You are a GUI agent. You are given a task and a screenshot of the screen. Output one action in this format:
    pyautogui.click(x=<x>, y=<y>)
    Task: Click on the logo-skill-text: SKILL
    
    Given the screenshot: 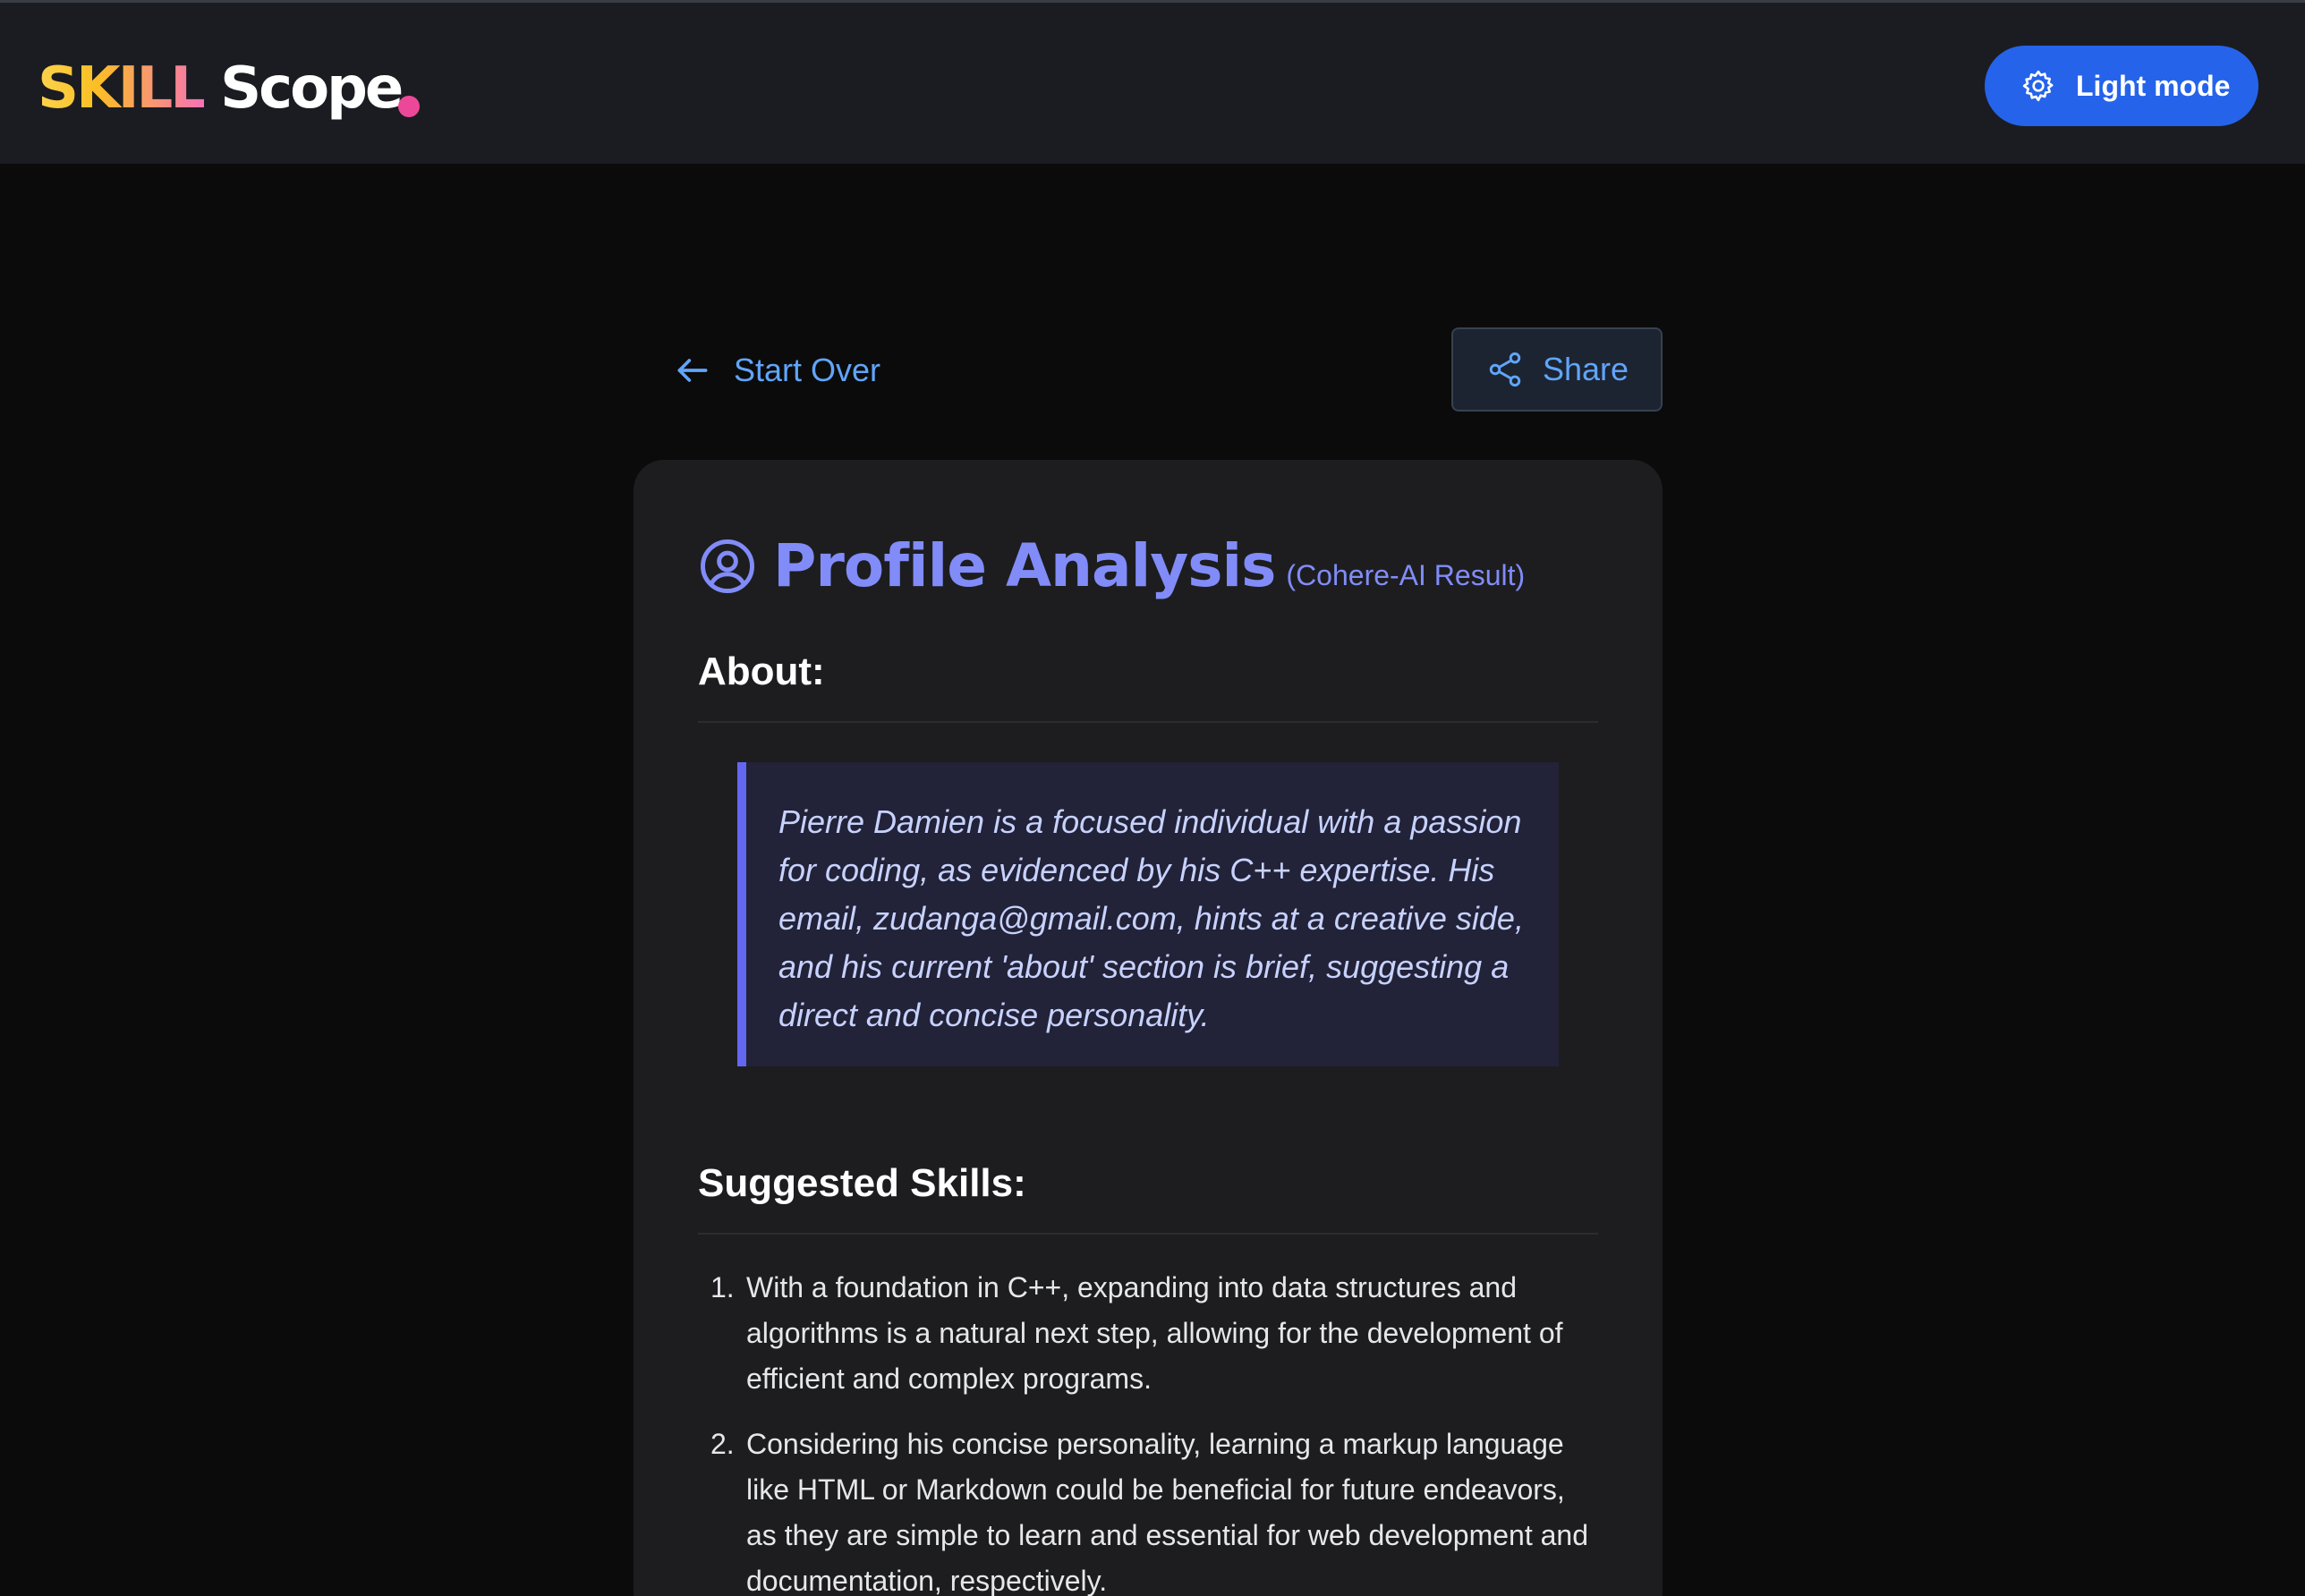 What is the action you would take?
    pyautogui.click(x=123, y=88)
    